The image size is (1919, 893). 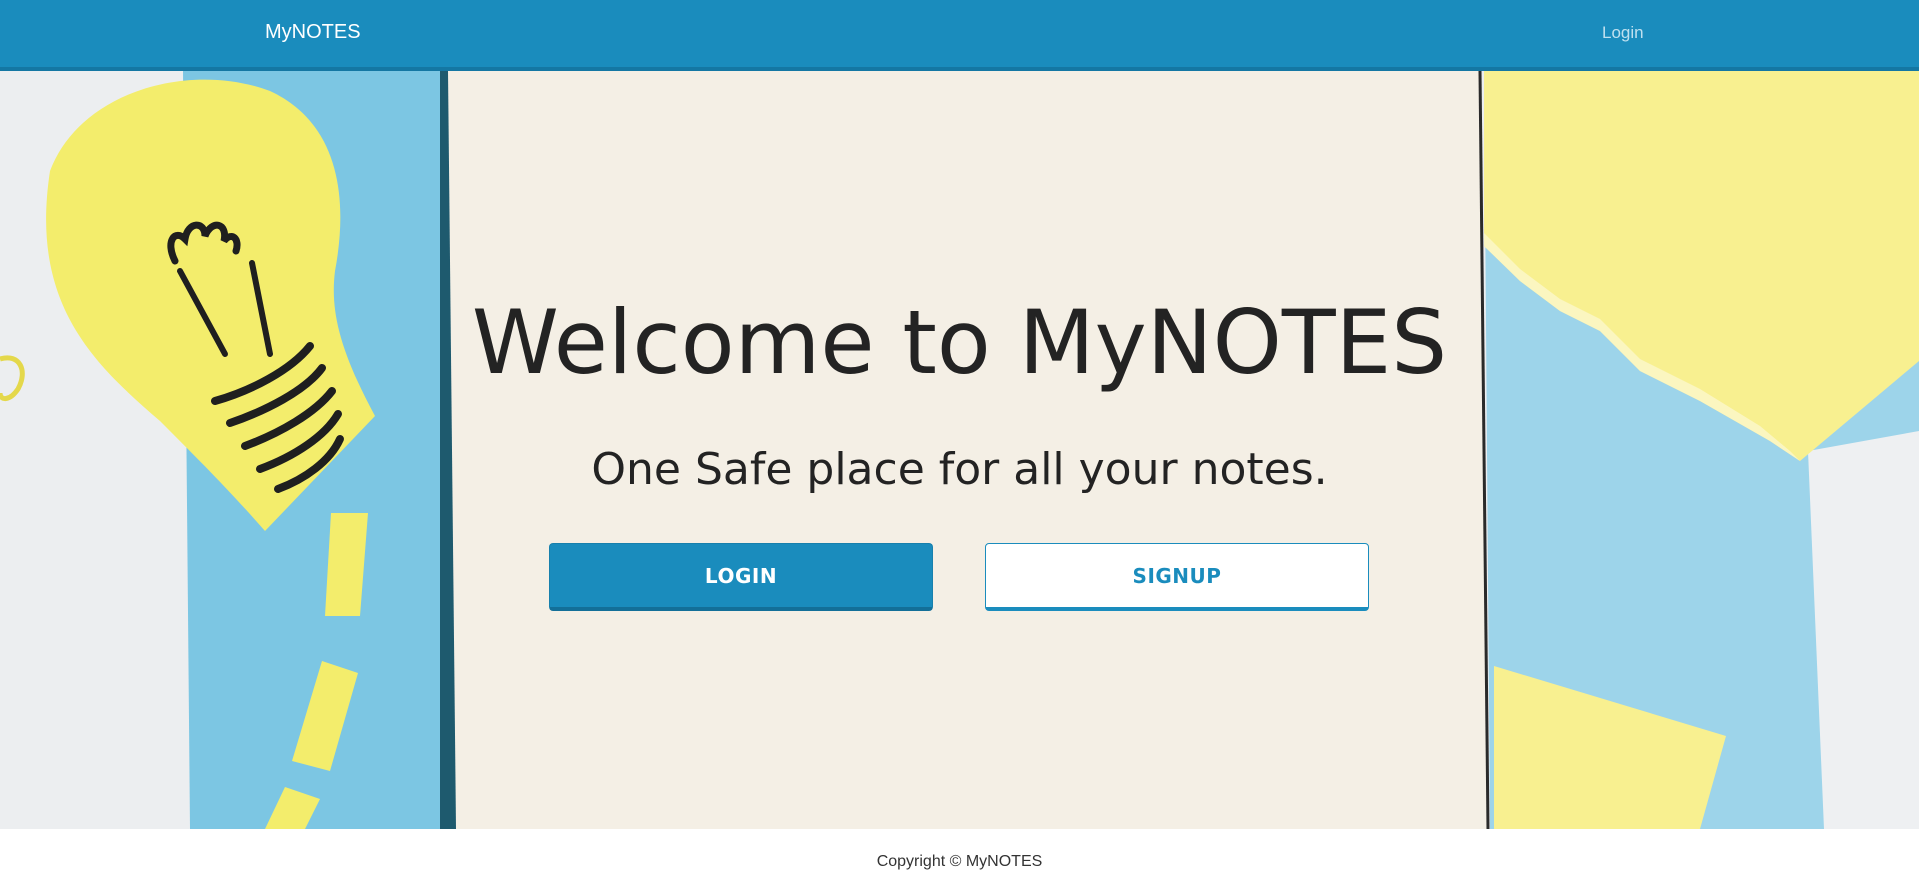 What do you see at coordinates (1623, 33) in the screenshot?
I see `nav-login-link: Login` at bounding box center [1623, 33].